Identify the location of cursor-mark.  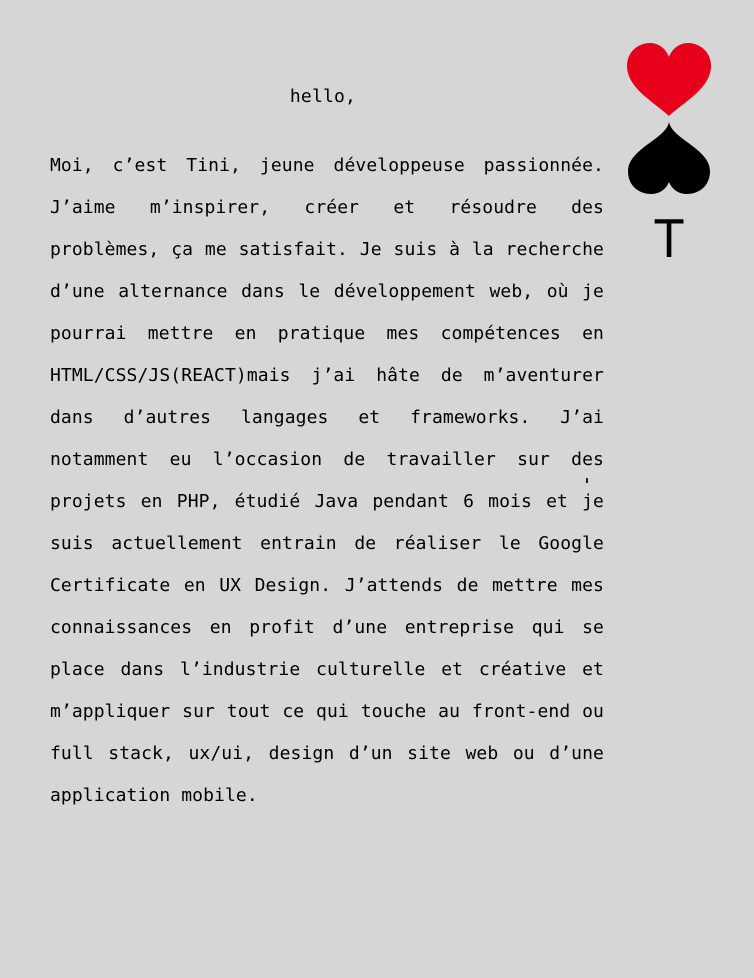
(587, 480).